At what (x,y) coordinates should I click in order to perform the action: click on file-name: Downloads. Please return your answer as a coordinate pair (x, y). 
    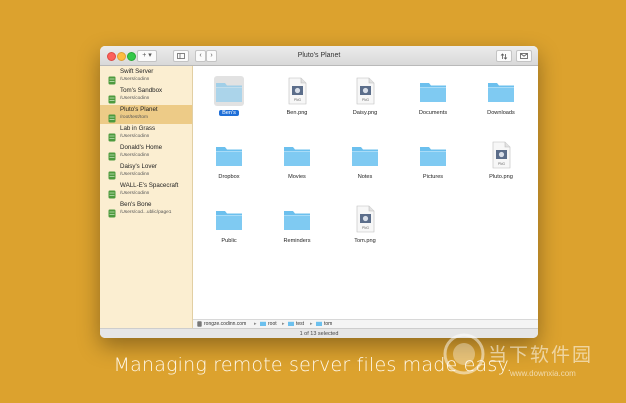
    Looking at the image, I should click on (501, 113).